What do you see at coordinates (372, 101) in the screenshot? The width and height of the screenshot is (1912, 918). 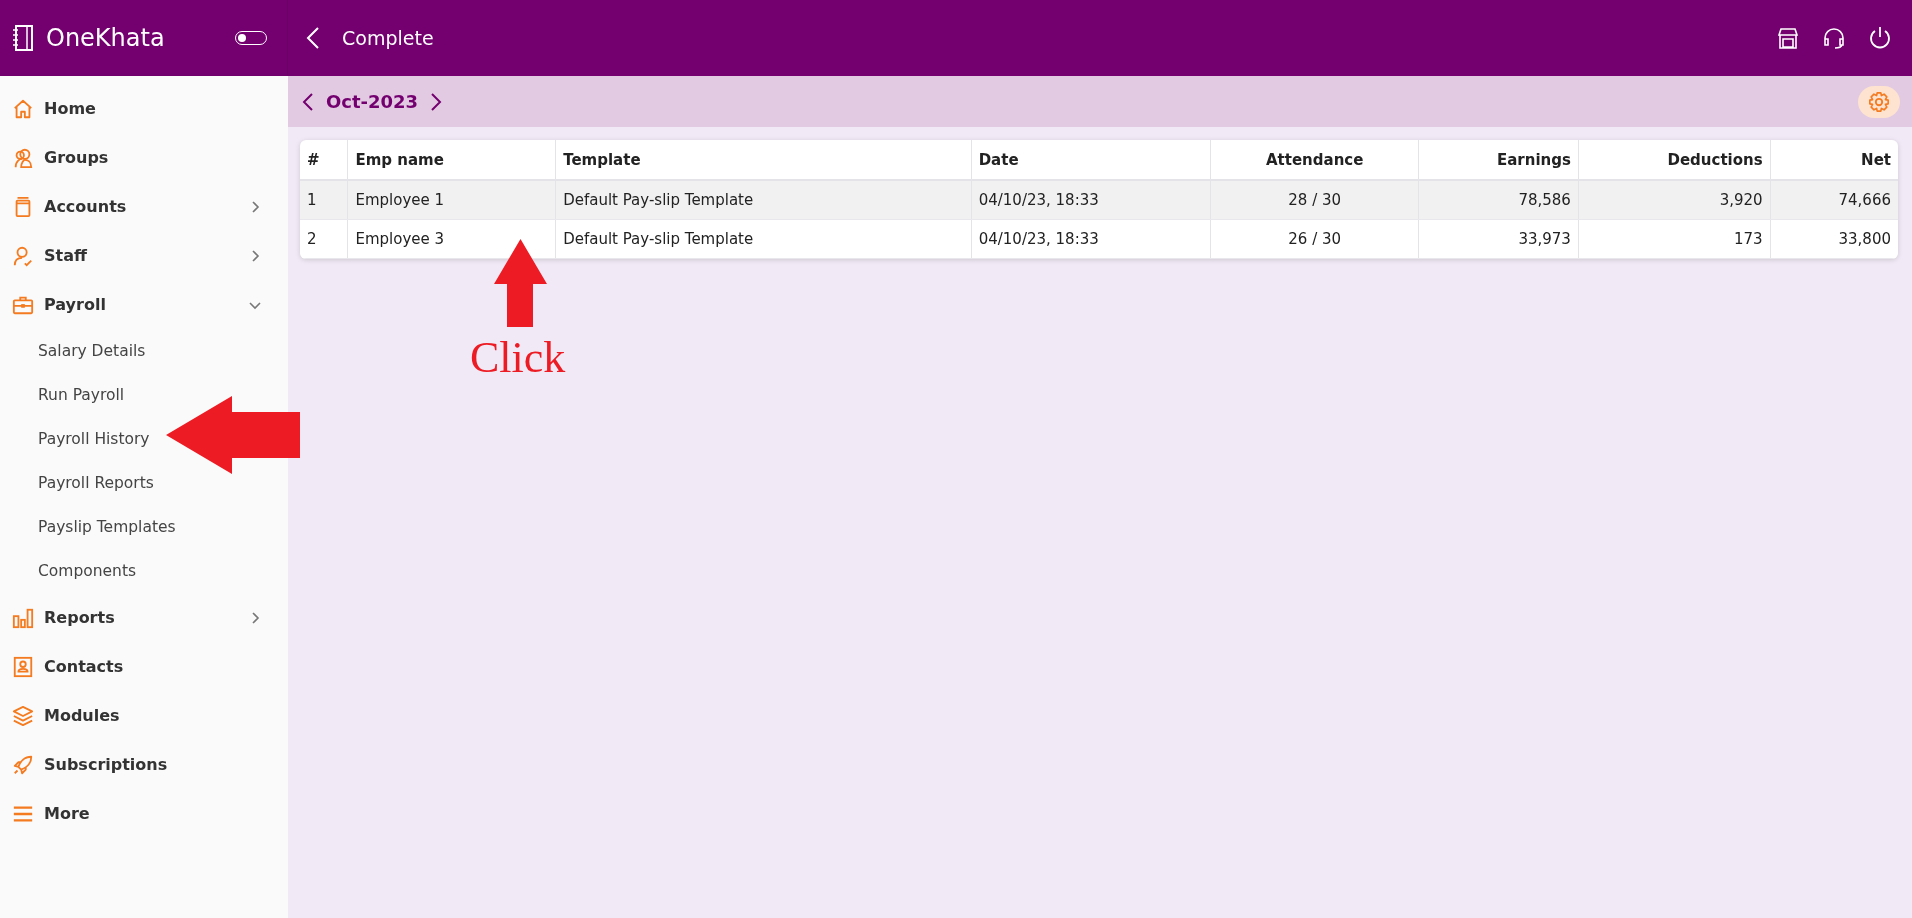 I see `period-label: Oct-2023` at bounding box center [372, 101].